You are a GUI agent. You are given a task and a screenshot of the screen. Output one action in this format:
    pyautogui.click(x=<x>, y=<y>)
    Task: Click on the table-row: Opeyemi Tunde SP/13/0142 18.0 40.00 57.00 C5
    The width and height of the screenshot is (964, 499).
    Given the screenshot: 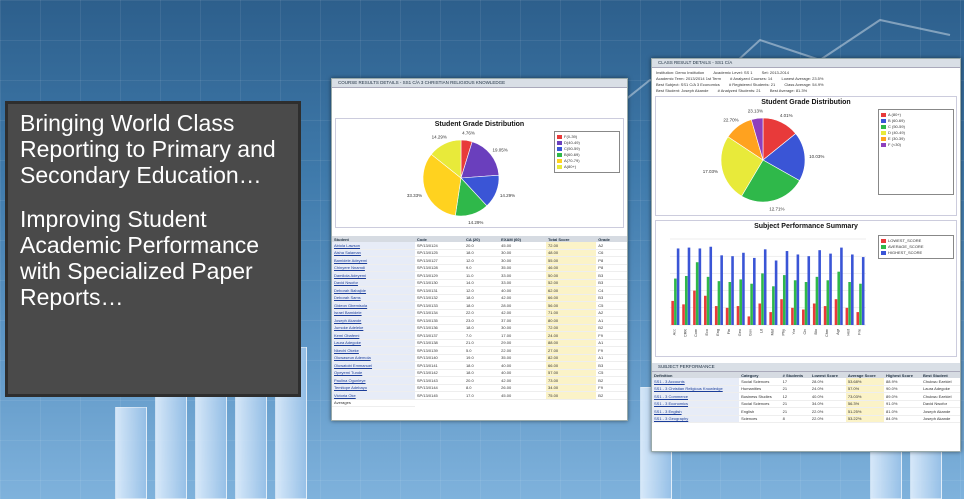 What is the action you would take?
    pyautogui.click(x=479, y=373)
    